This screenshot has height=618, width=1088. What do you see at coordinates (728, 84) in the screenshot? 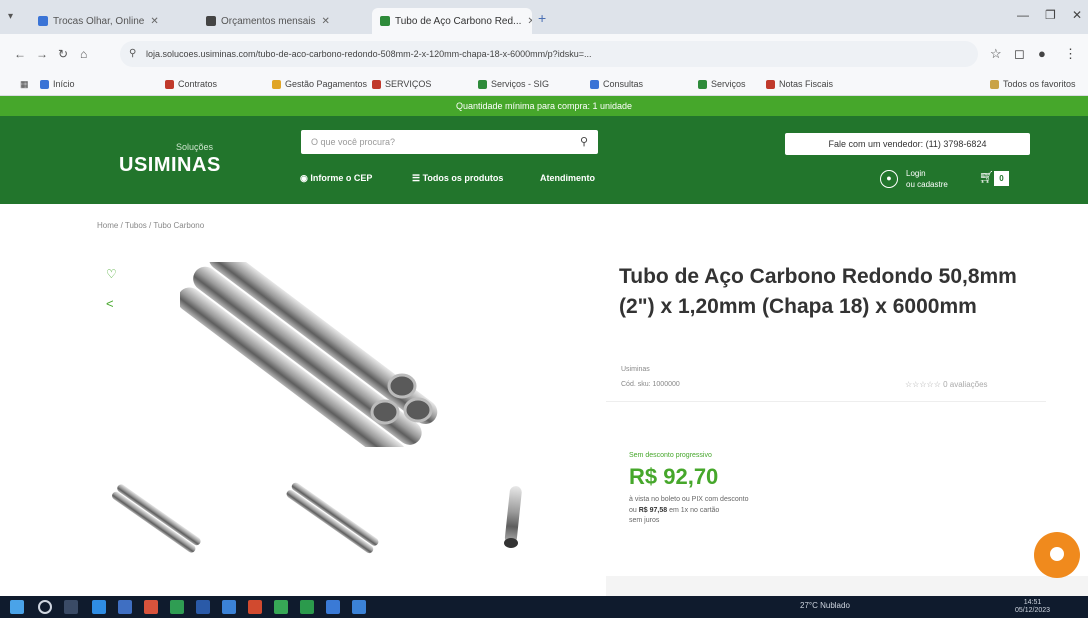
I see `bookmark-label: Serviços` at bounding box center [728, 84].